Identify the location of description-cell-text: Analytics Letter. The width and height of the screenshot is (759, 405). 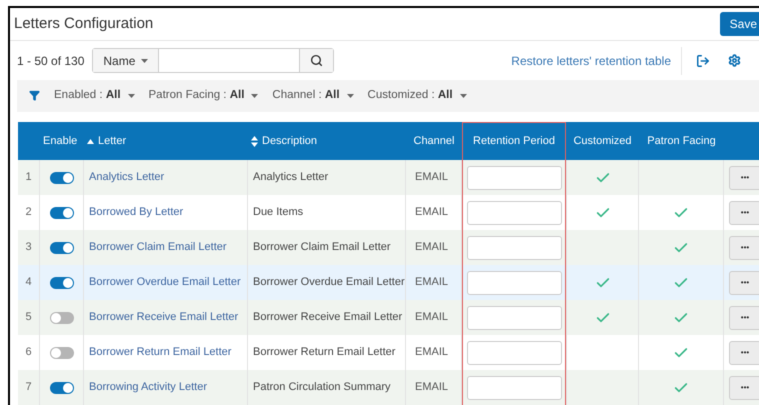
(290, 178).